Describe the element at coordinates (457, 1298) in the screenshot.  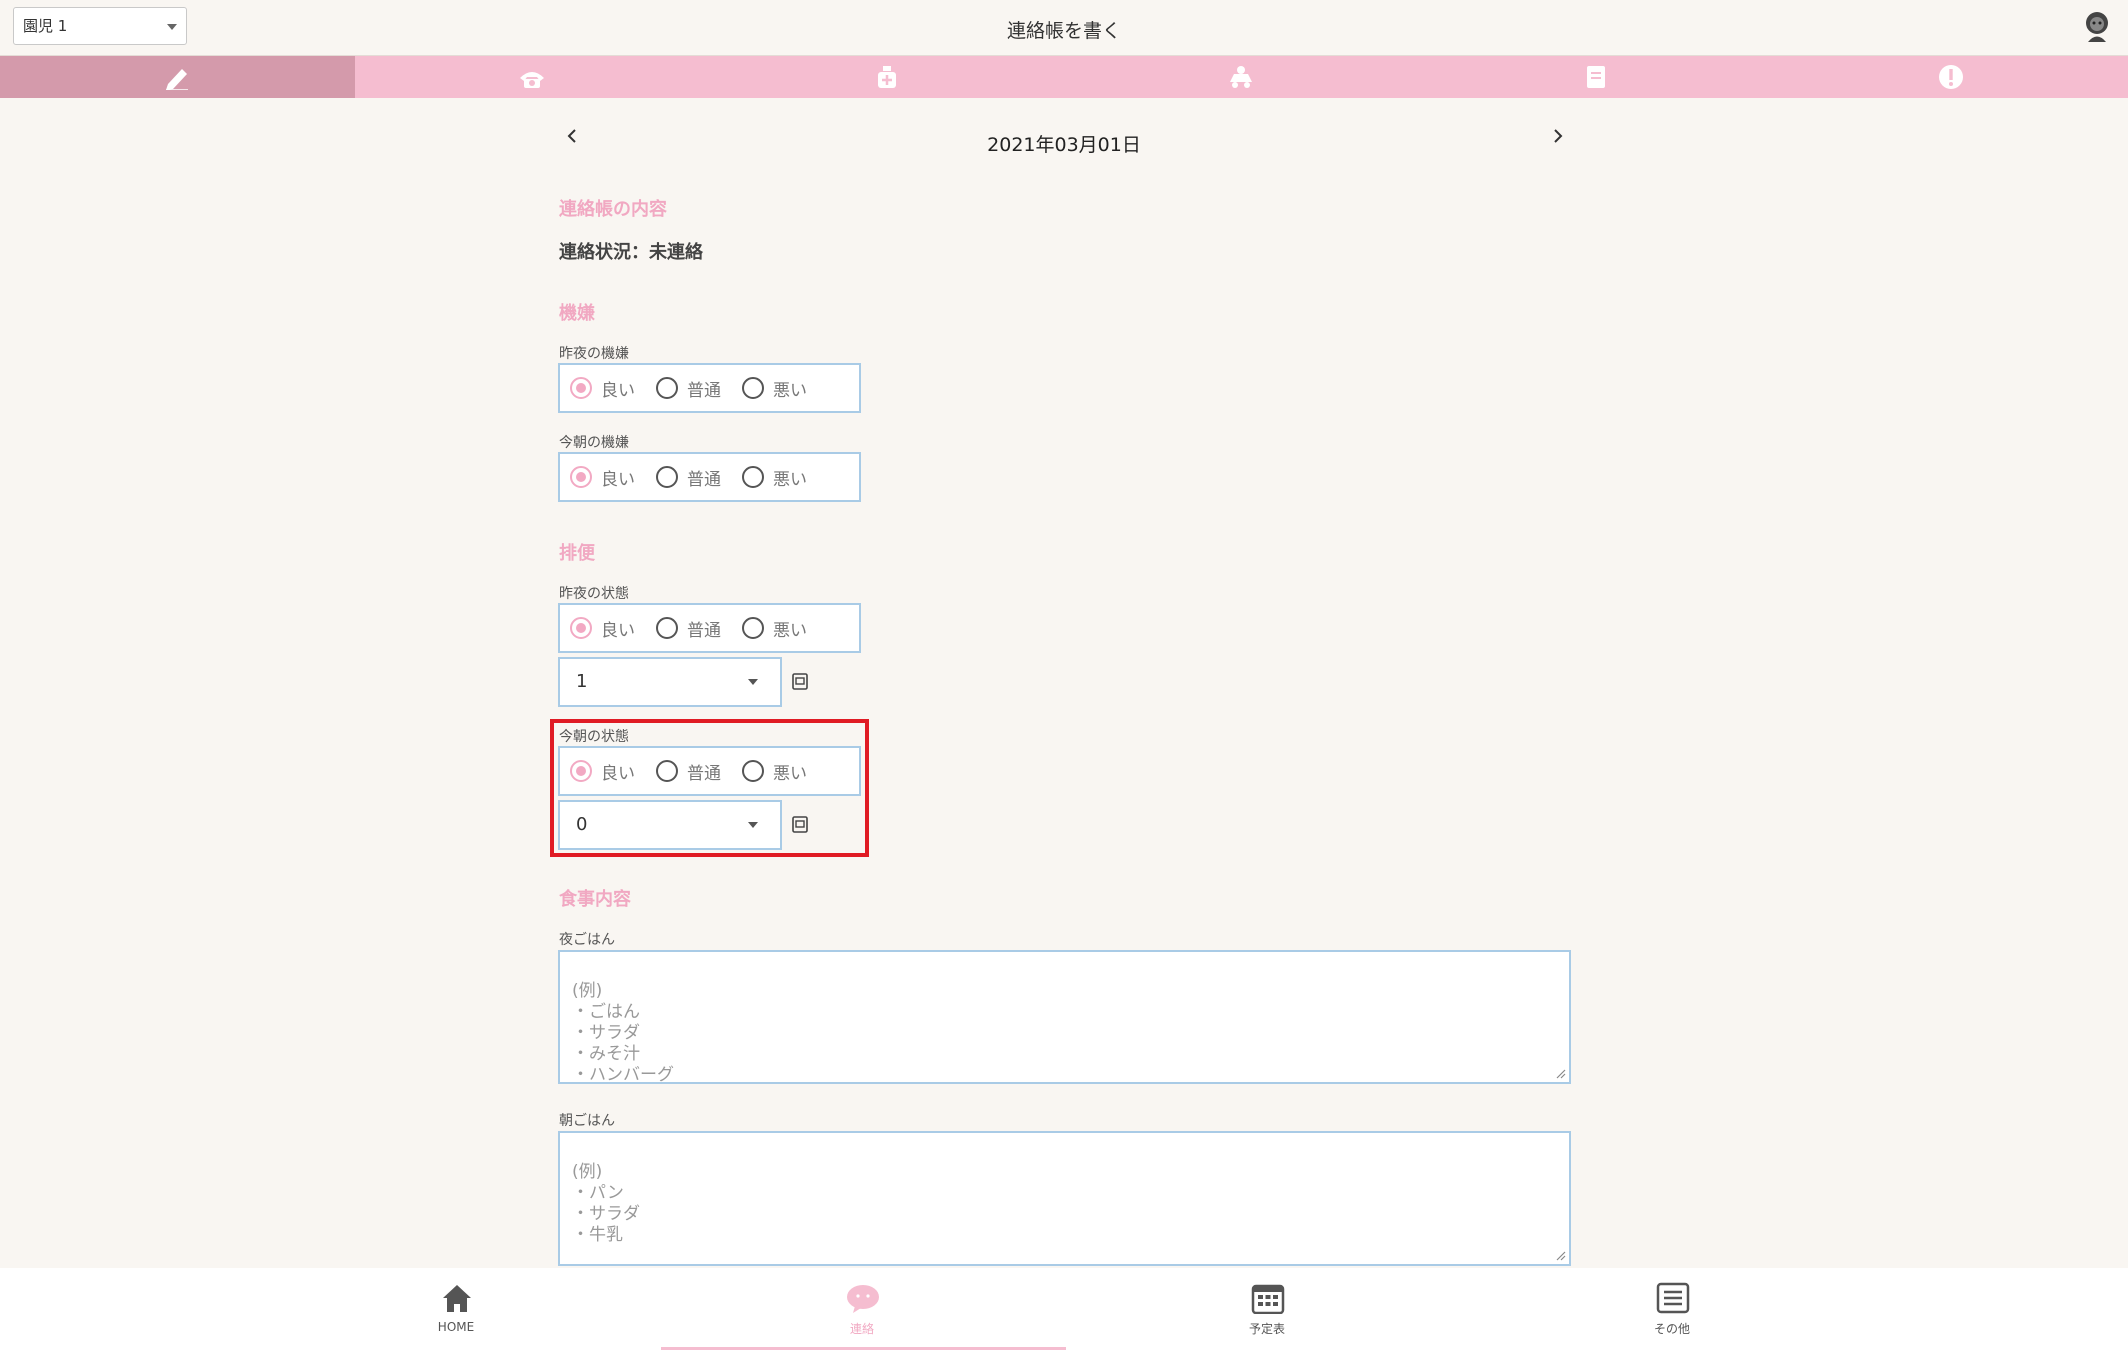
I see `home-icon` at that location.